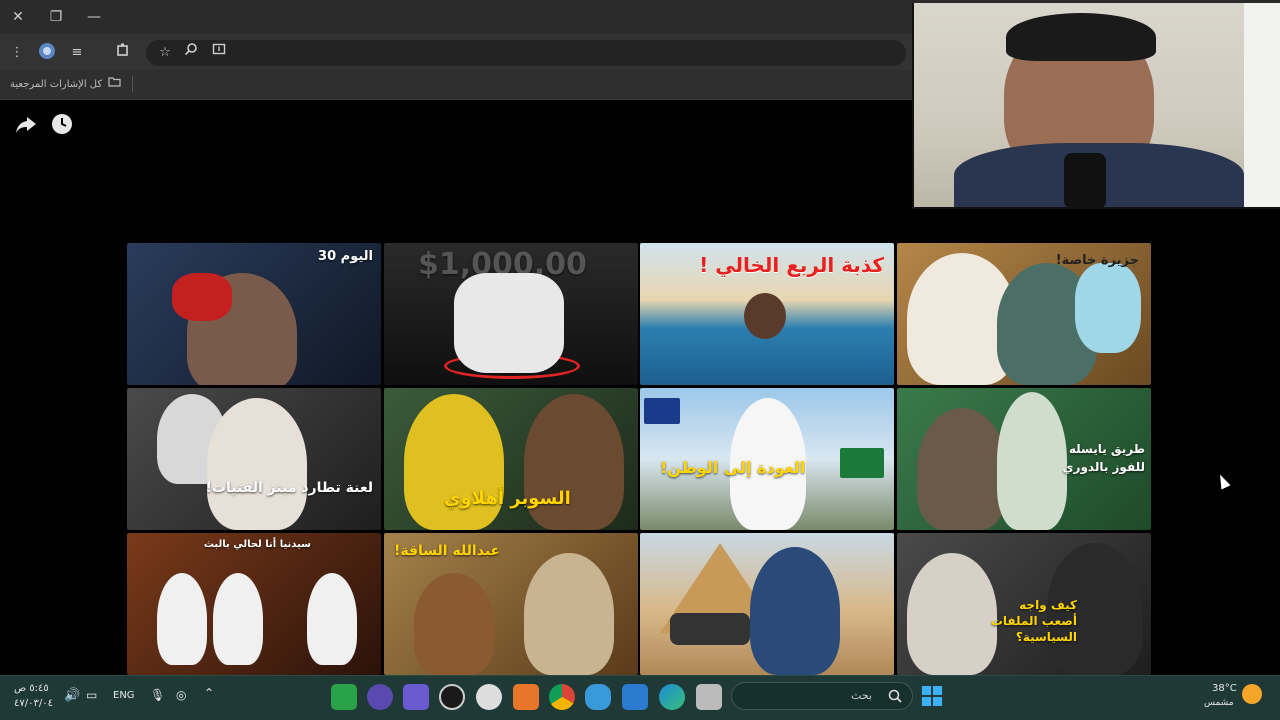 The image size is (1280, 720). What do you see at coordinates (191, 53) in the screenshot?
I see `zoom-icon` at bounding box center [191, 53].